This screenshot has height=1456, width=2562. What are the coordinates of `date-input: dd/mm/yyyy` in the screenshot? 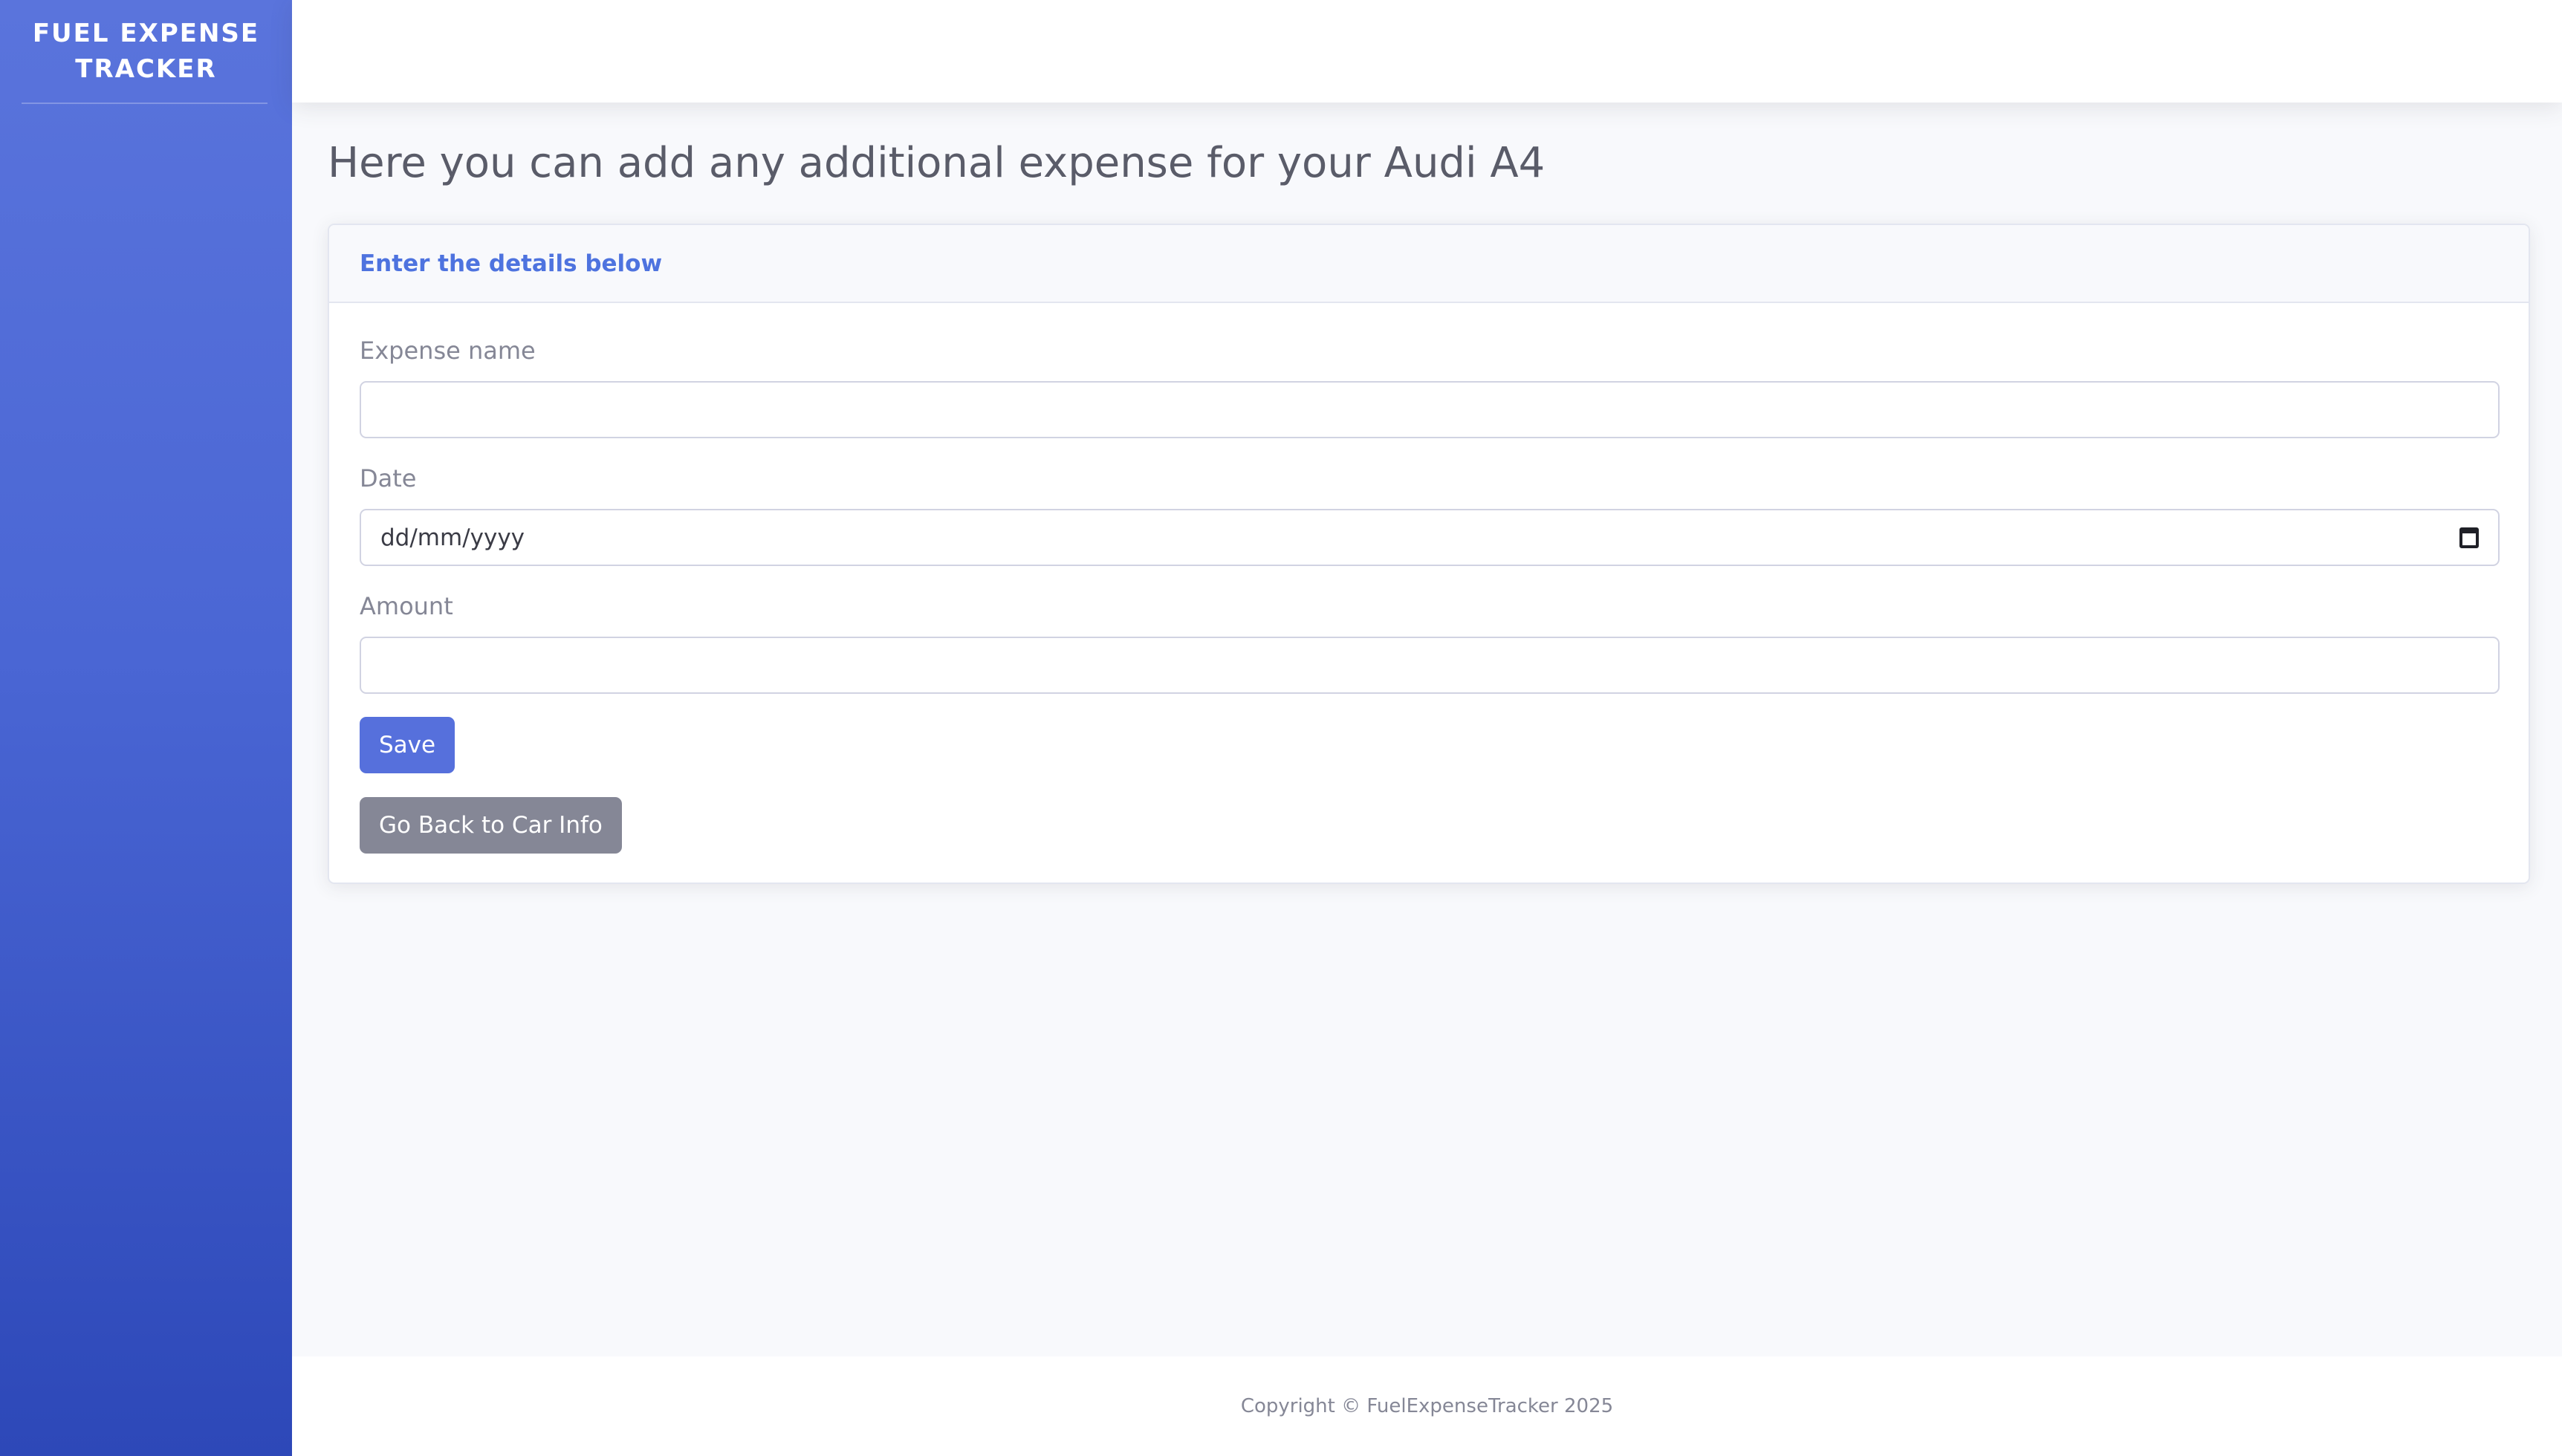 It's located at (1430, 538).